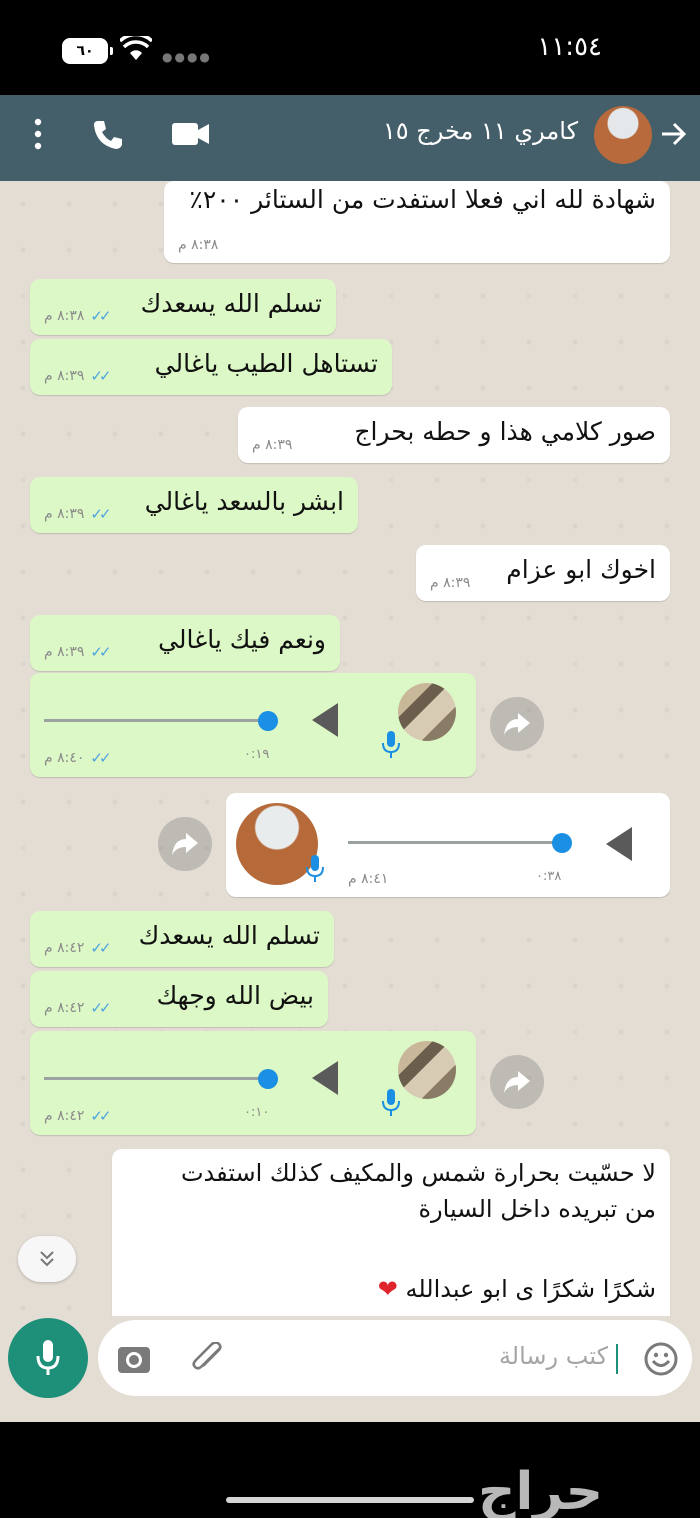 This screenshot has height=1518, width=700. Describe the element at coordinates (350, 1470) in the screenshot. I see `system-nav-area: حراج` at that location.